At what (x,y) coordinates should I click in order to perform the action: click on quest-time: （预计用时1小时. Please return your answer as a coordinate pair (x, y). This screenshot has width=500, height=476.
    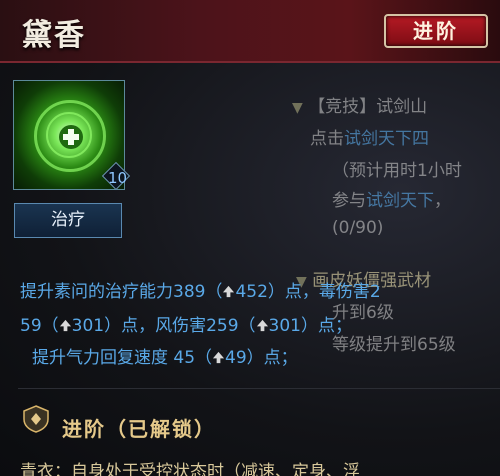
    Looking at the image, I should click on (397, 171).